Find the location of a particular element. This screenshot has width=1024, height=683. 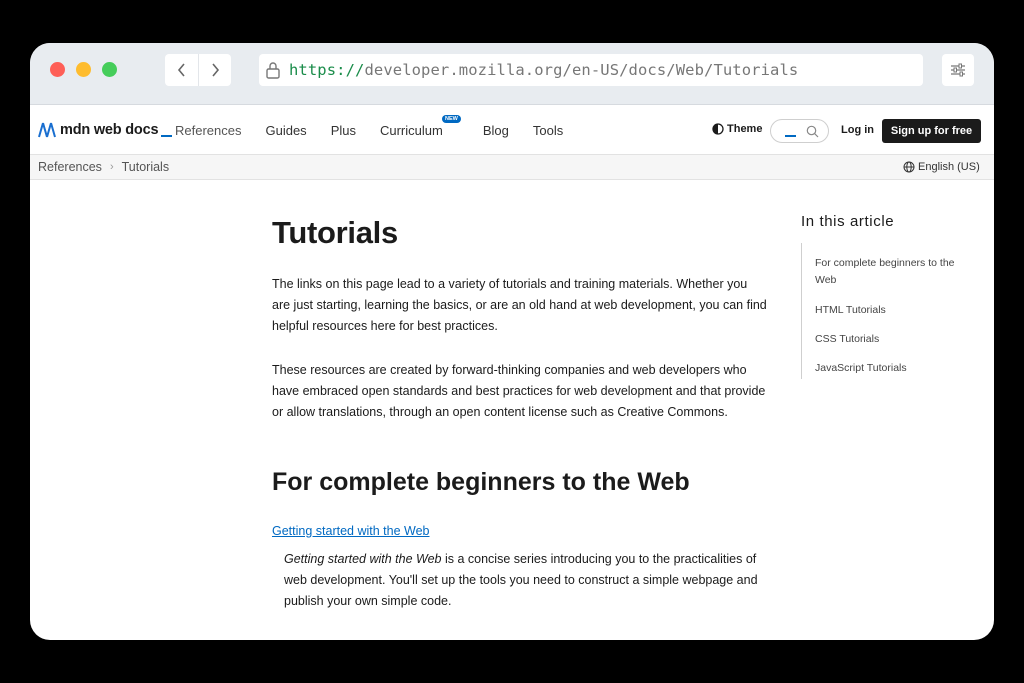

toc-item-css: CSS Tutorials is located at coordinates (895, 339).